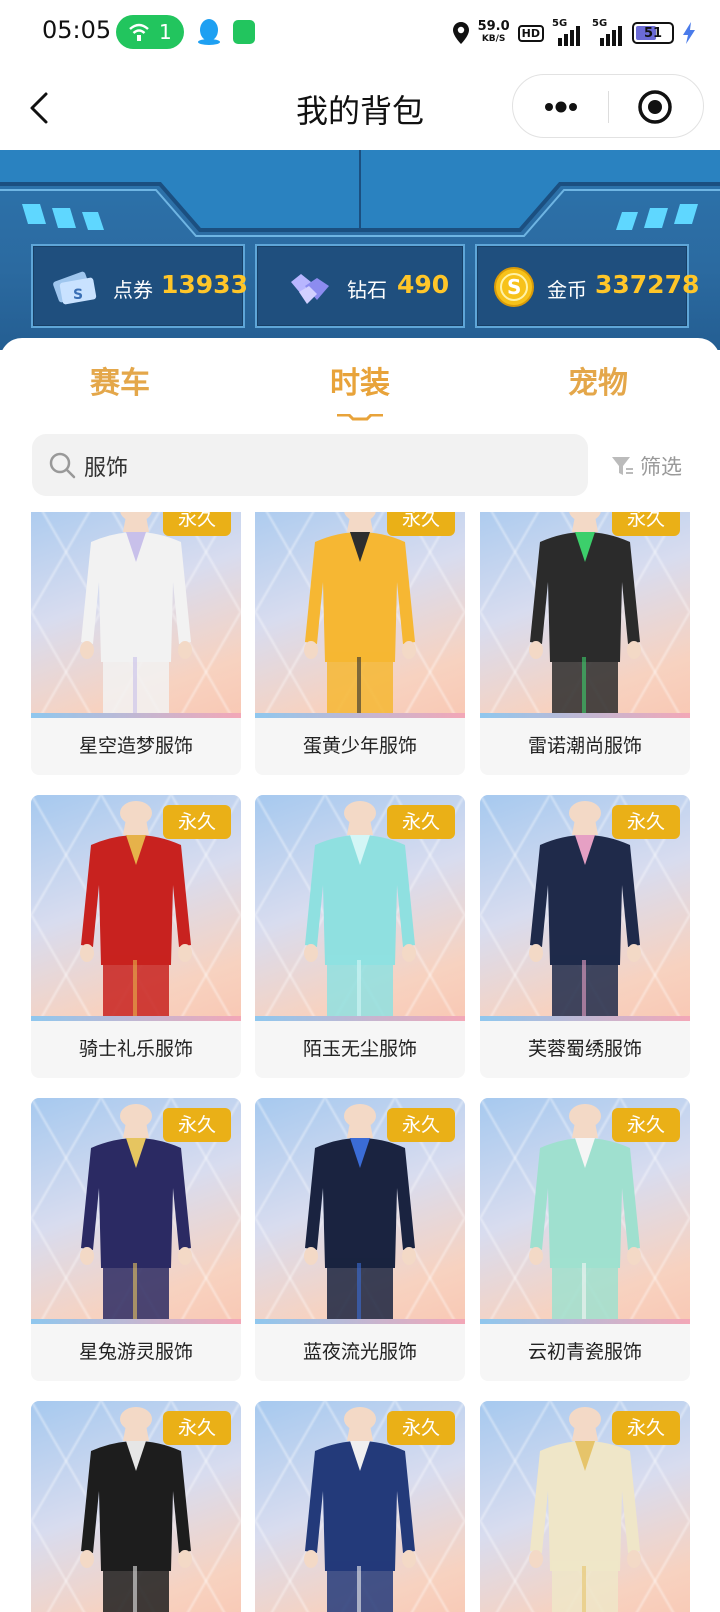  Describe the element at coordinates (359, 1352) in the screenshot. I see `fashion-item-name: 蓝夜流光服饰` at that location.